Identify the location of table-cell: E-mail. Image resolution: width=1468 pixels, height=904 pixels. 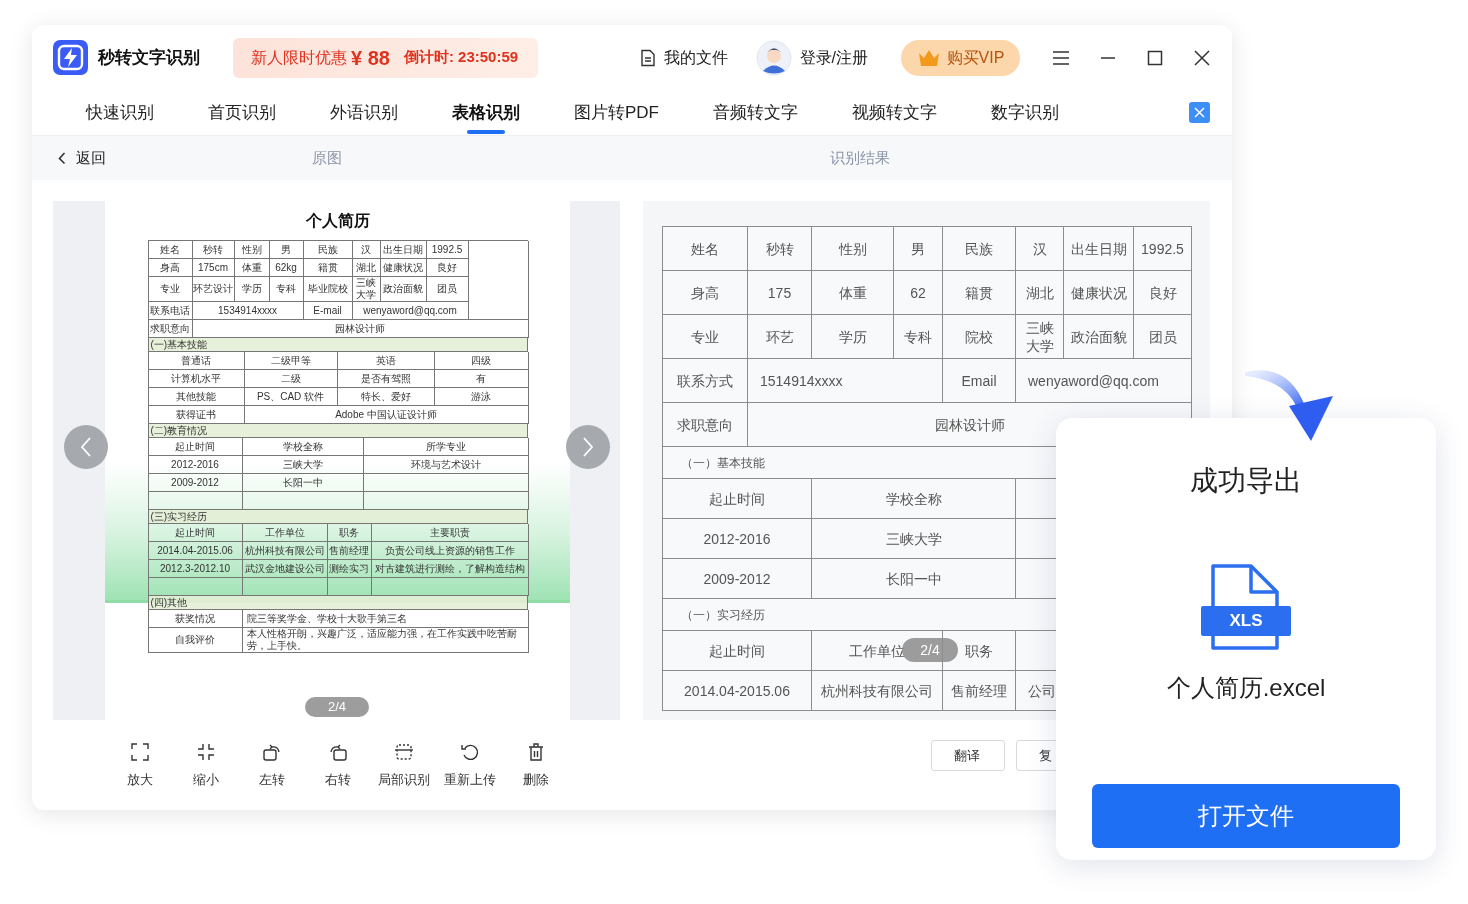
(328, 311).